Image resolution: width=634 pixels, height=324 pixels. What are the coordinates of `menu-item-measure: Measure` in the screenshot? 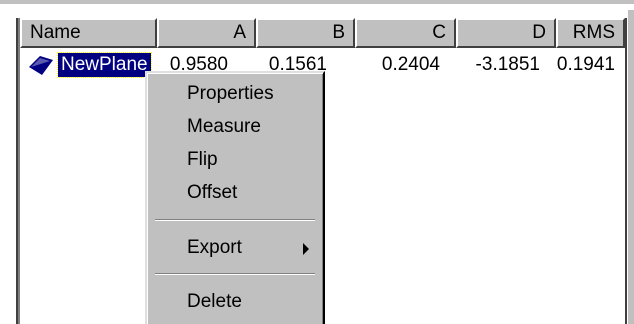 It's located at (235, 127).